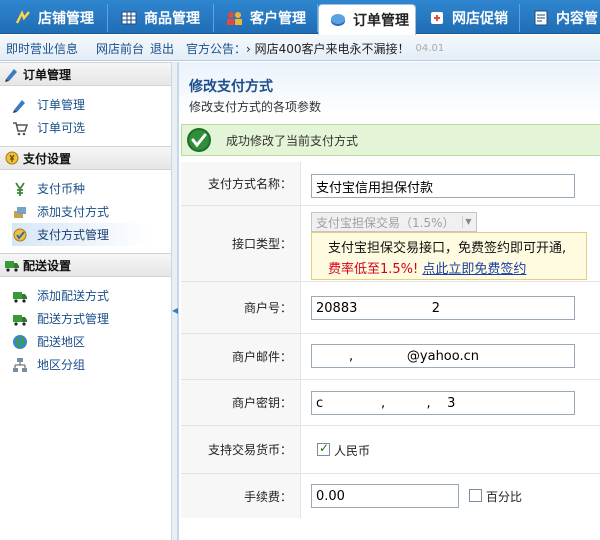  I want to click on announcement-date: 04.01, so click(430, 48).